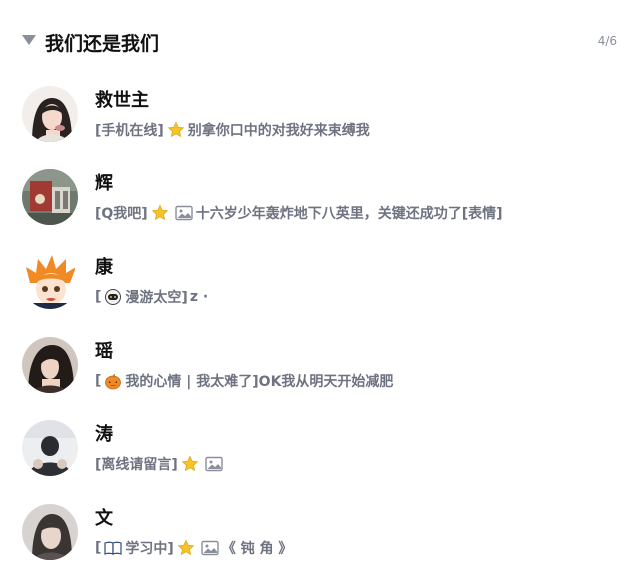 The height and width of the screenshot is (584, 640). What do you see at coordinates (607, 41) in the screenshot?
I see `group-count: 4/6` at bounding box center [607, 41].